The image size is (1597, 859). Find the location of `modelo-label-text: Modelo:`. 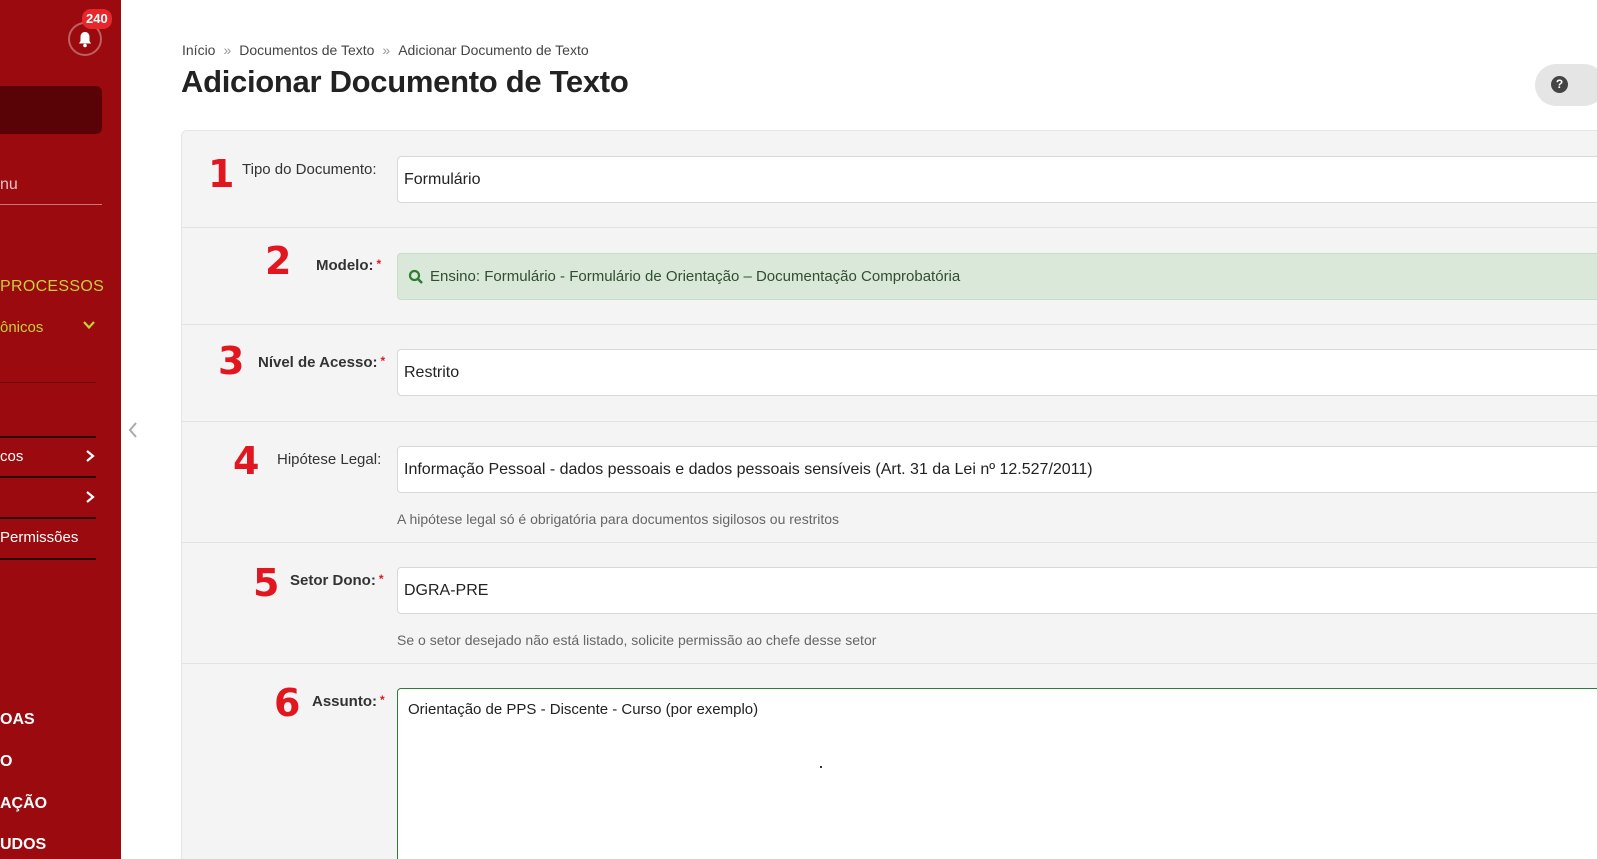

modelo-label-text: Modelo: is located at coordinates (345, 265).